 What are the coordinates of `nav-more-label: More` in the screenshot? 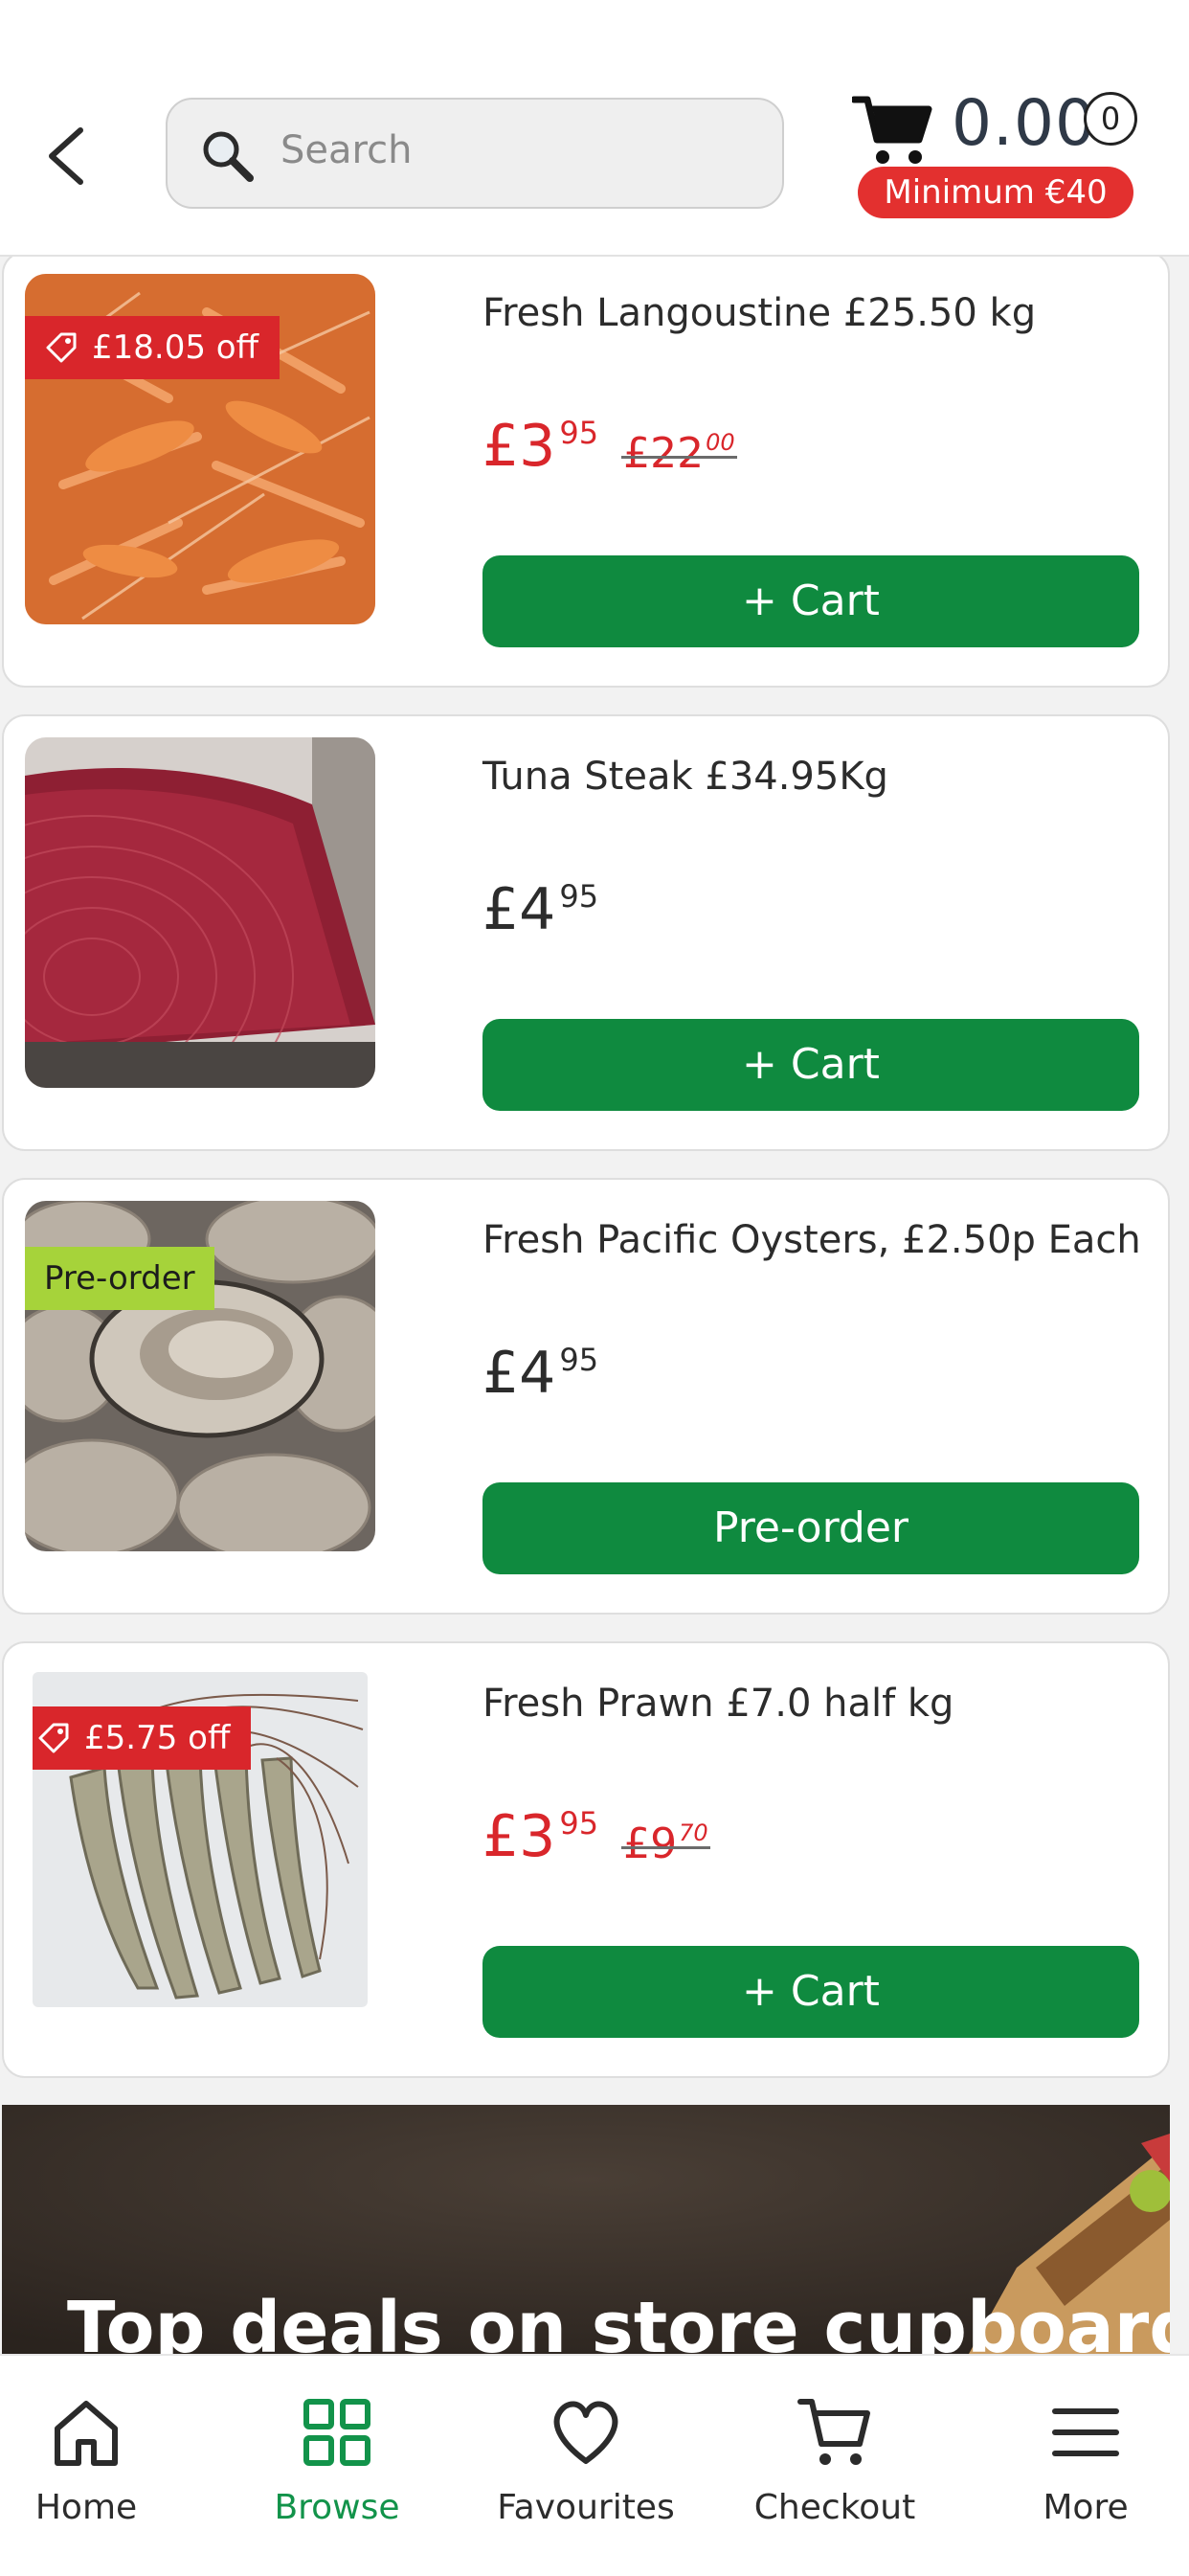 It's located at (1086, 2507).